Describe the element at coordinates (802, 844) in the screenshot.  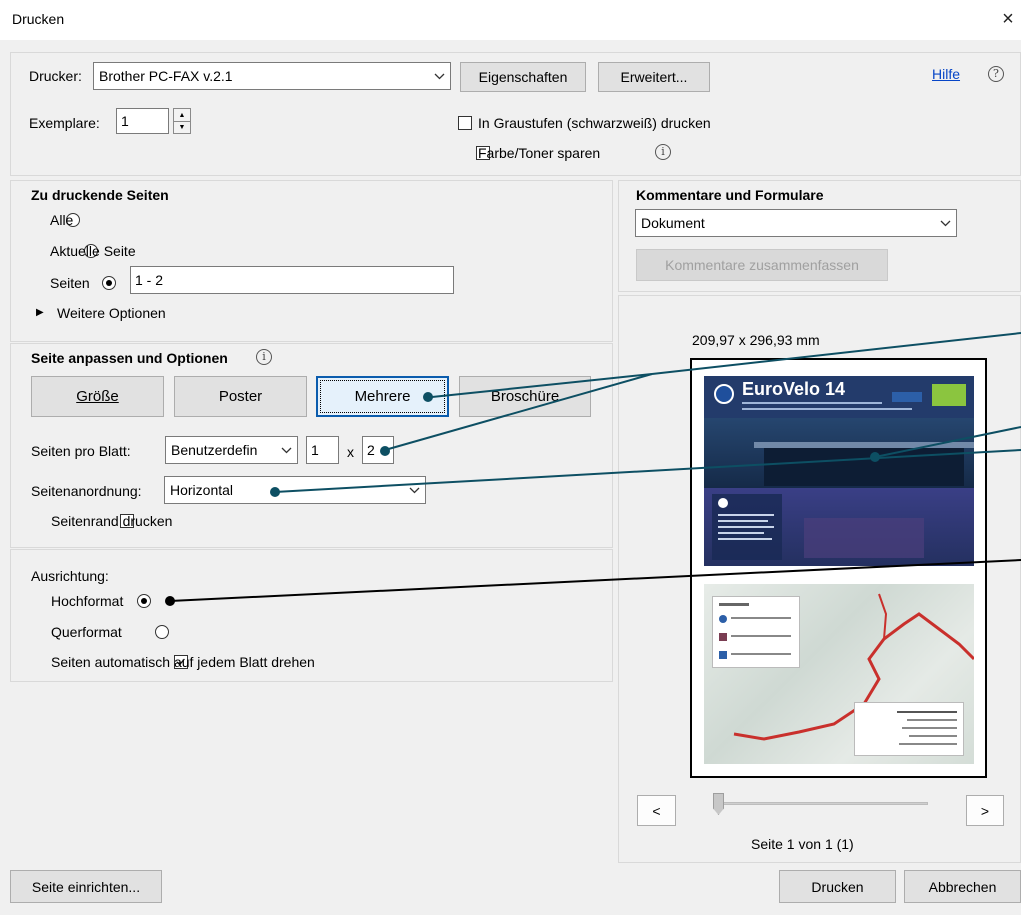
I see `page-status: Seite 1 von 1 (1)` at that location.